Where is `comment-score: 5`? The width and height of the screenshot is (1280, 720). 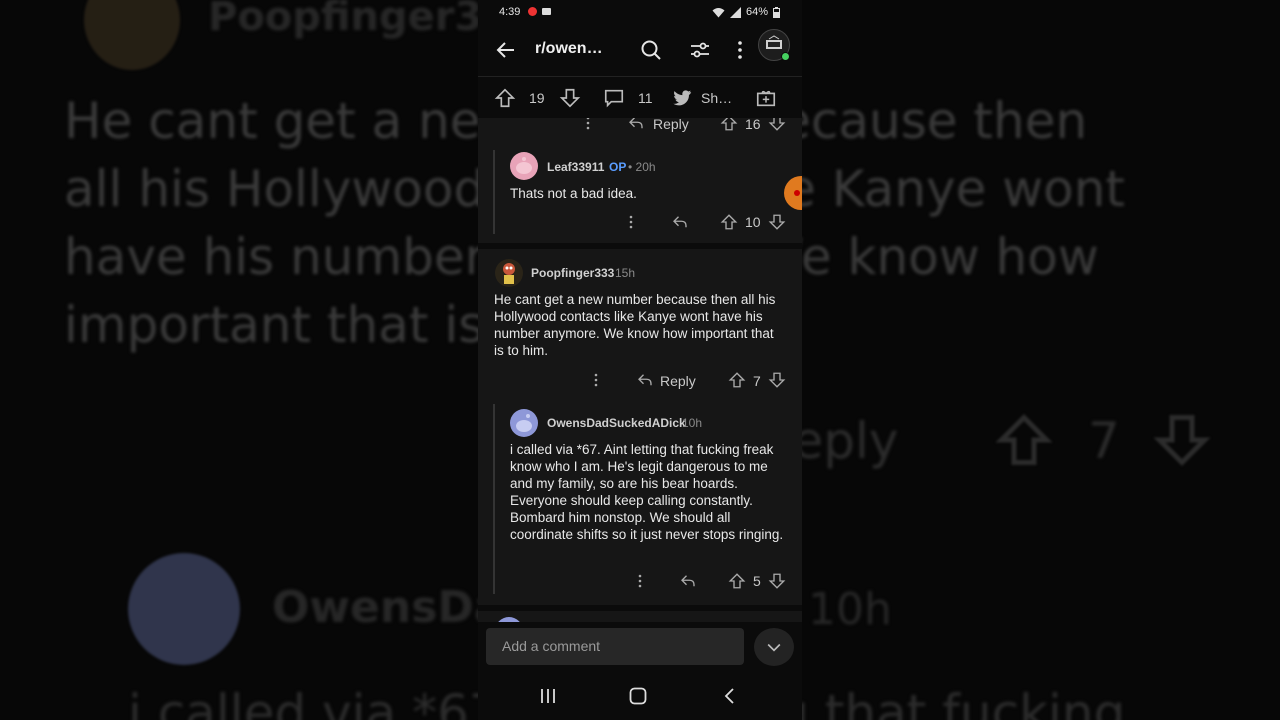
comment-score: 5 is located at coordinates (757, 581).